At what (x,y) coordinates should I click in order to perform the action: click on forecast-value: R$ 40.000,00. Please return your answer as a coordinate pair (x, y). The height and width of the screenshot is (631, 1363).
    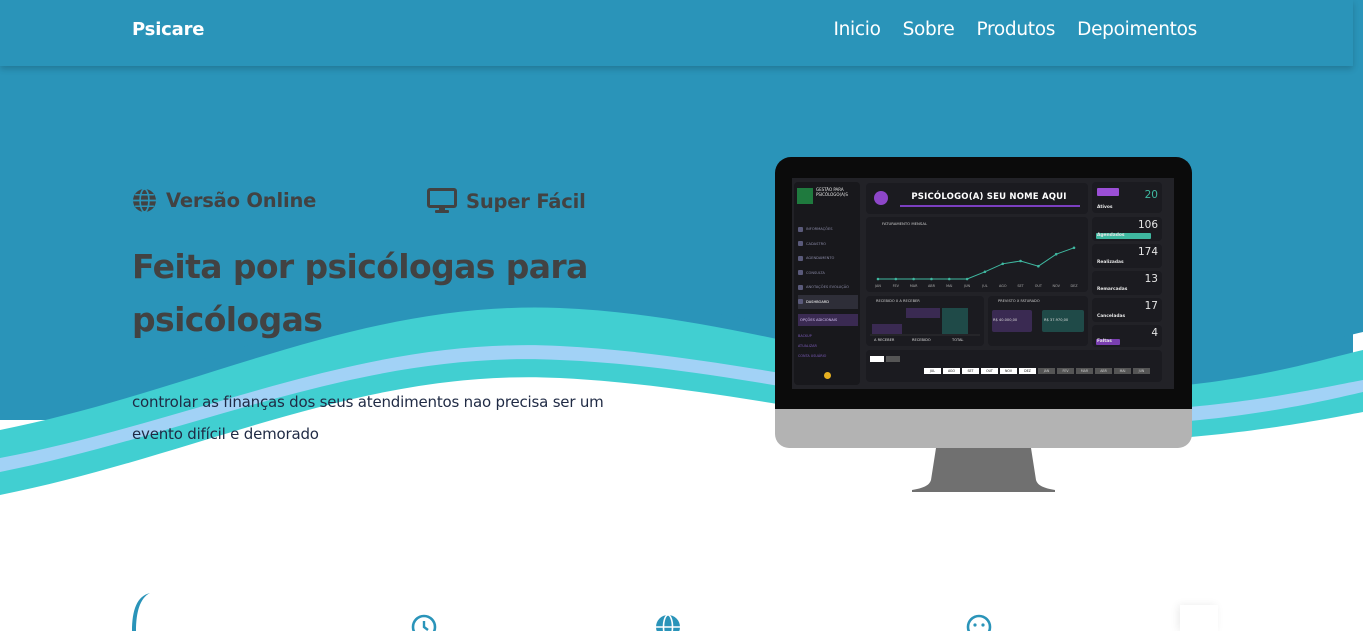
    Looking at the image, I should click on (1005, 320).